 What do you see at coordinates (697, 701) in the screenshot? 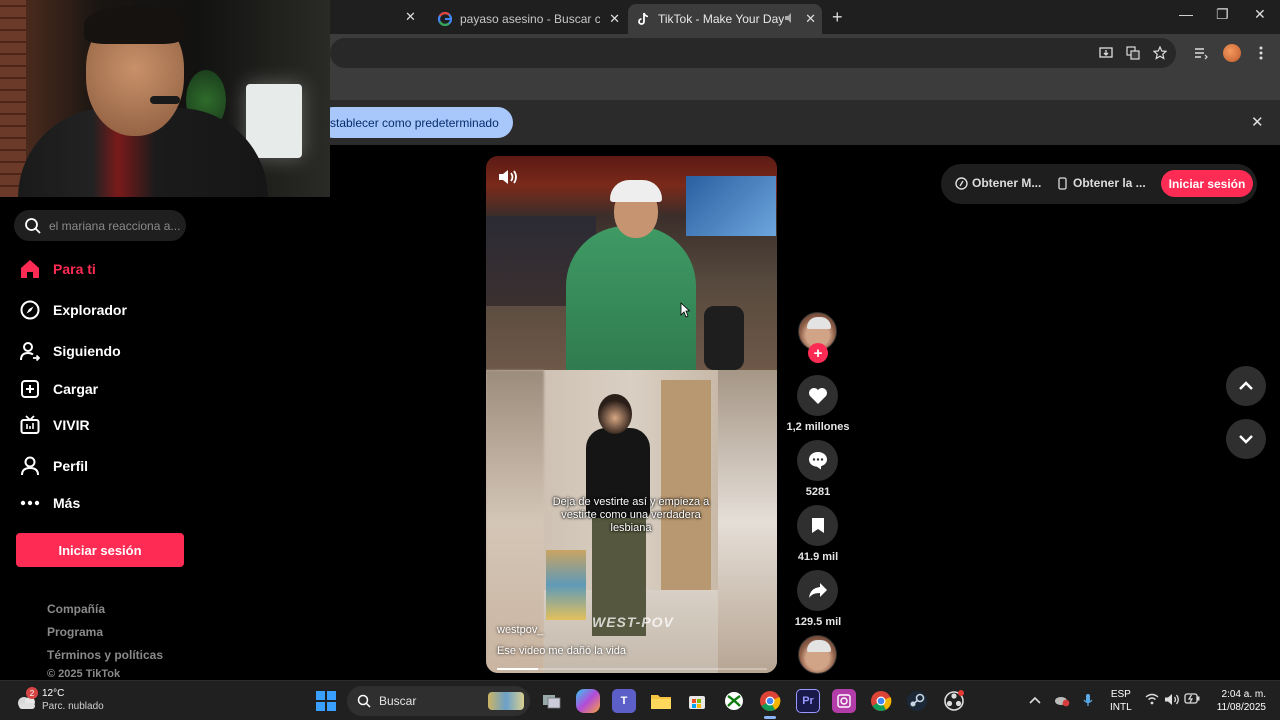
I see `store-icon` at bounding box center [697, 701].